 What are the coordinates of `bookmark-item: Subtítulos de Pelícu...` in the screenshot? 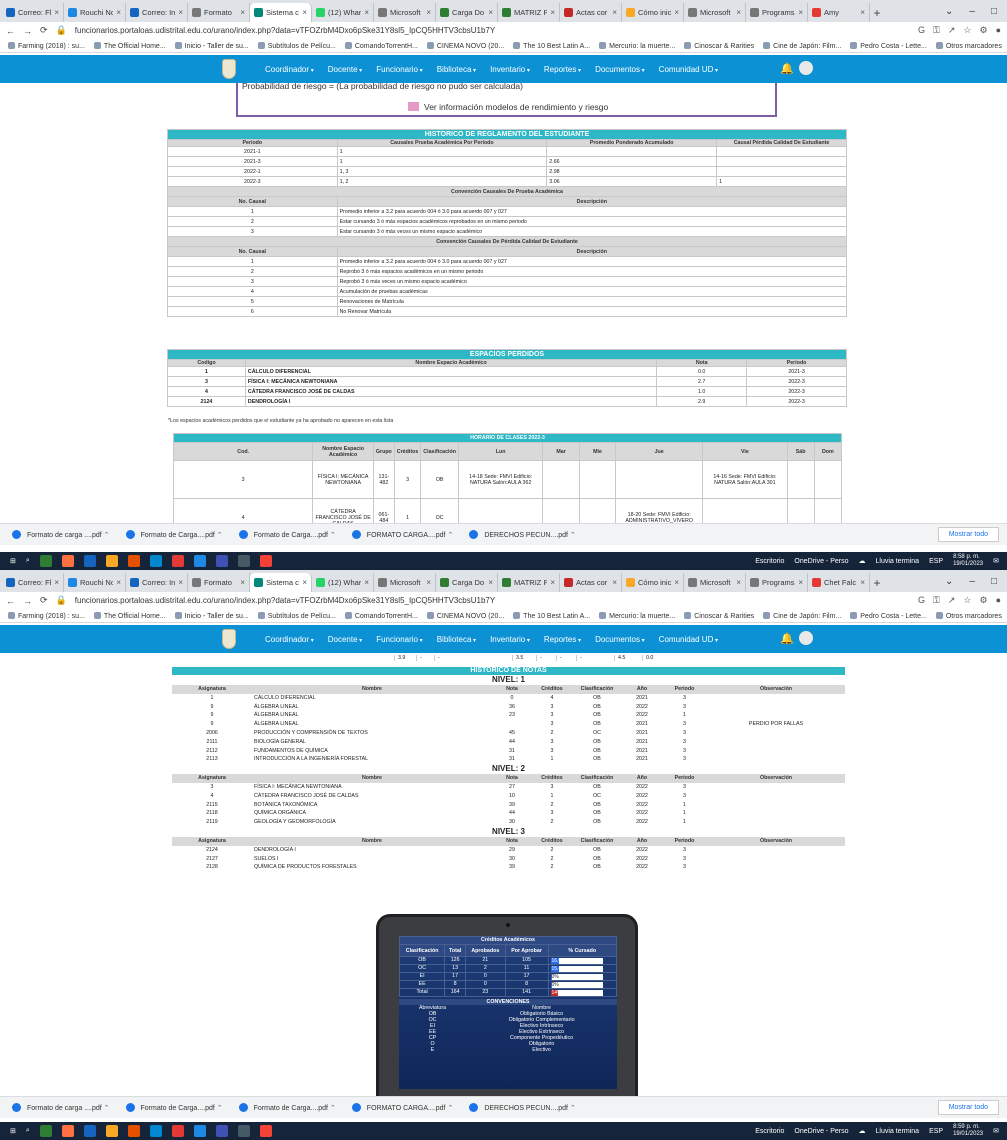 It's located at (297, 616).